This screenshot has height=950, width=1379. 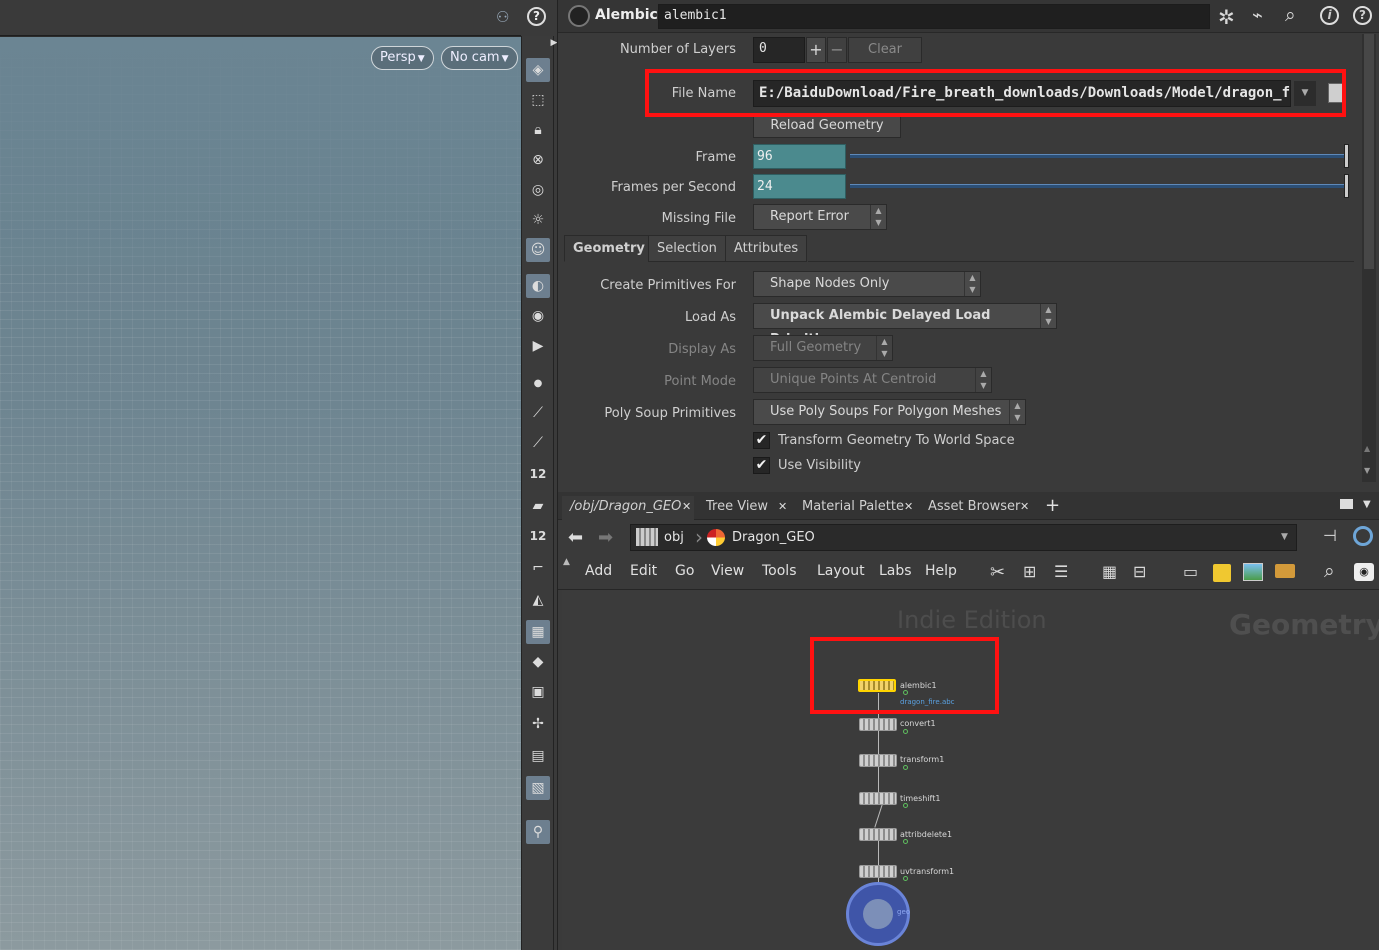 I want to click on path-dropdown-icon: ▼, so click(x=1284, y=537).